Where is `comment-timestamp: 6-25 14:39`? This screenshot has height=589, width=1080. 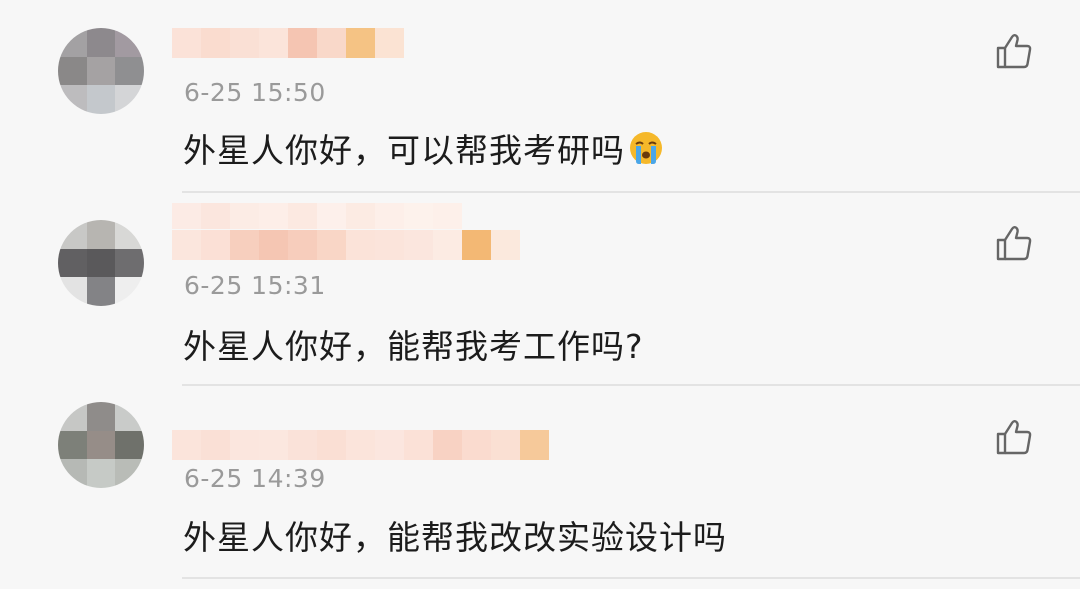
comment-timestamp: 6-25 14:39 is located at coordinates (255, 478).